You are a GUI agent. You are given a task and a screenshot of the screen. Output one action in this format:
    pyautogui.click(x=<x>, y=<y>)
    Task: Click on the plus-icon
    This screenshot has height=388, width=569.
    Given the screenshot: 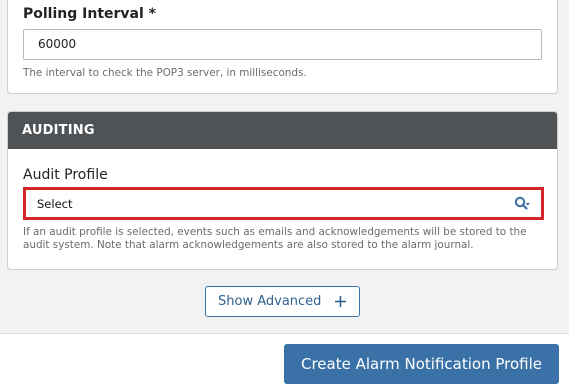 What is the action you would take?
    pyautogui.click(x=340, y=301)
    